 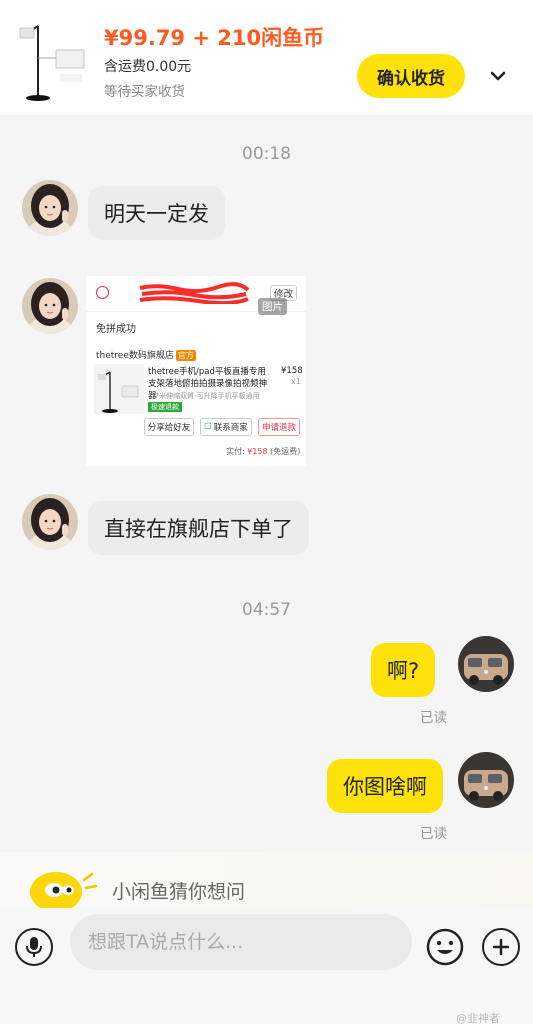 I want to click on input-bar: @韭神者, so click(x=266, y=966).